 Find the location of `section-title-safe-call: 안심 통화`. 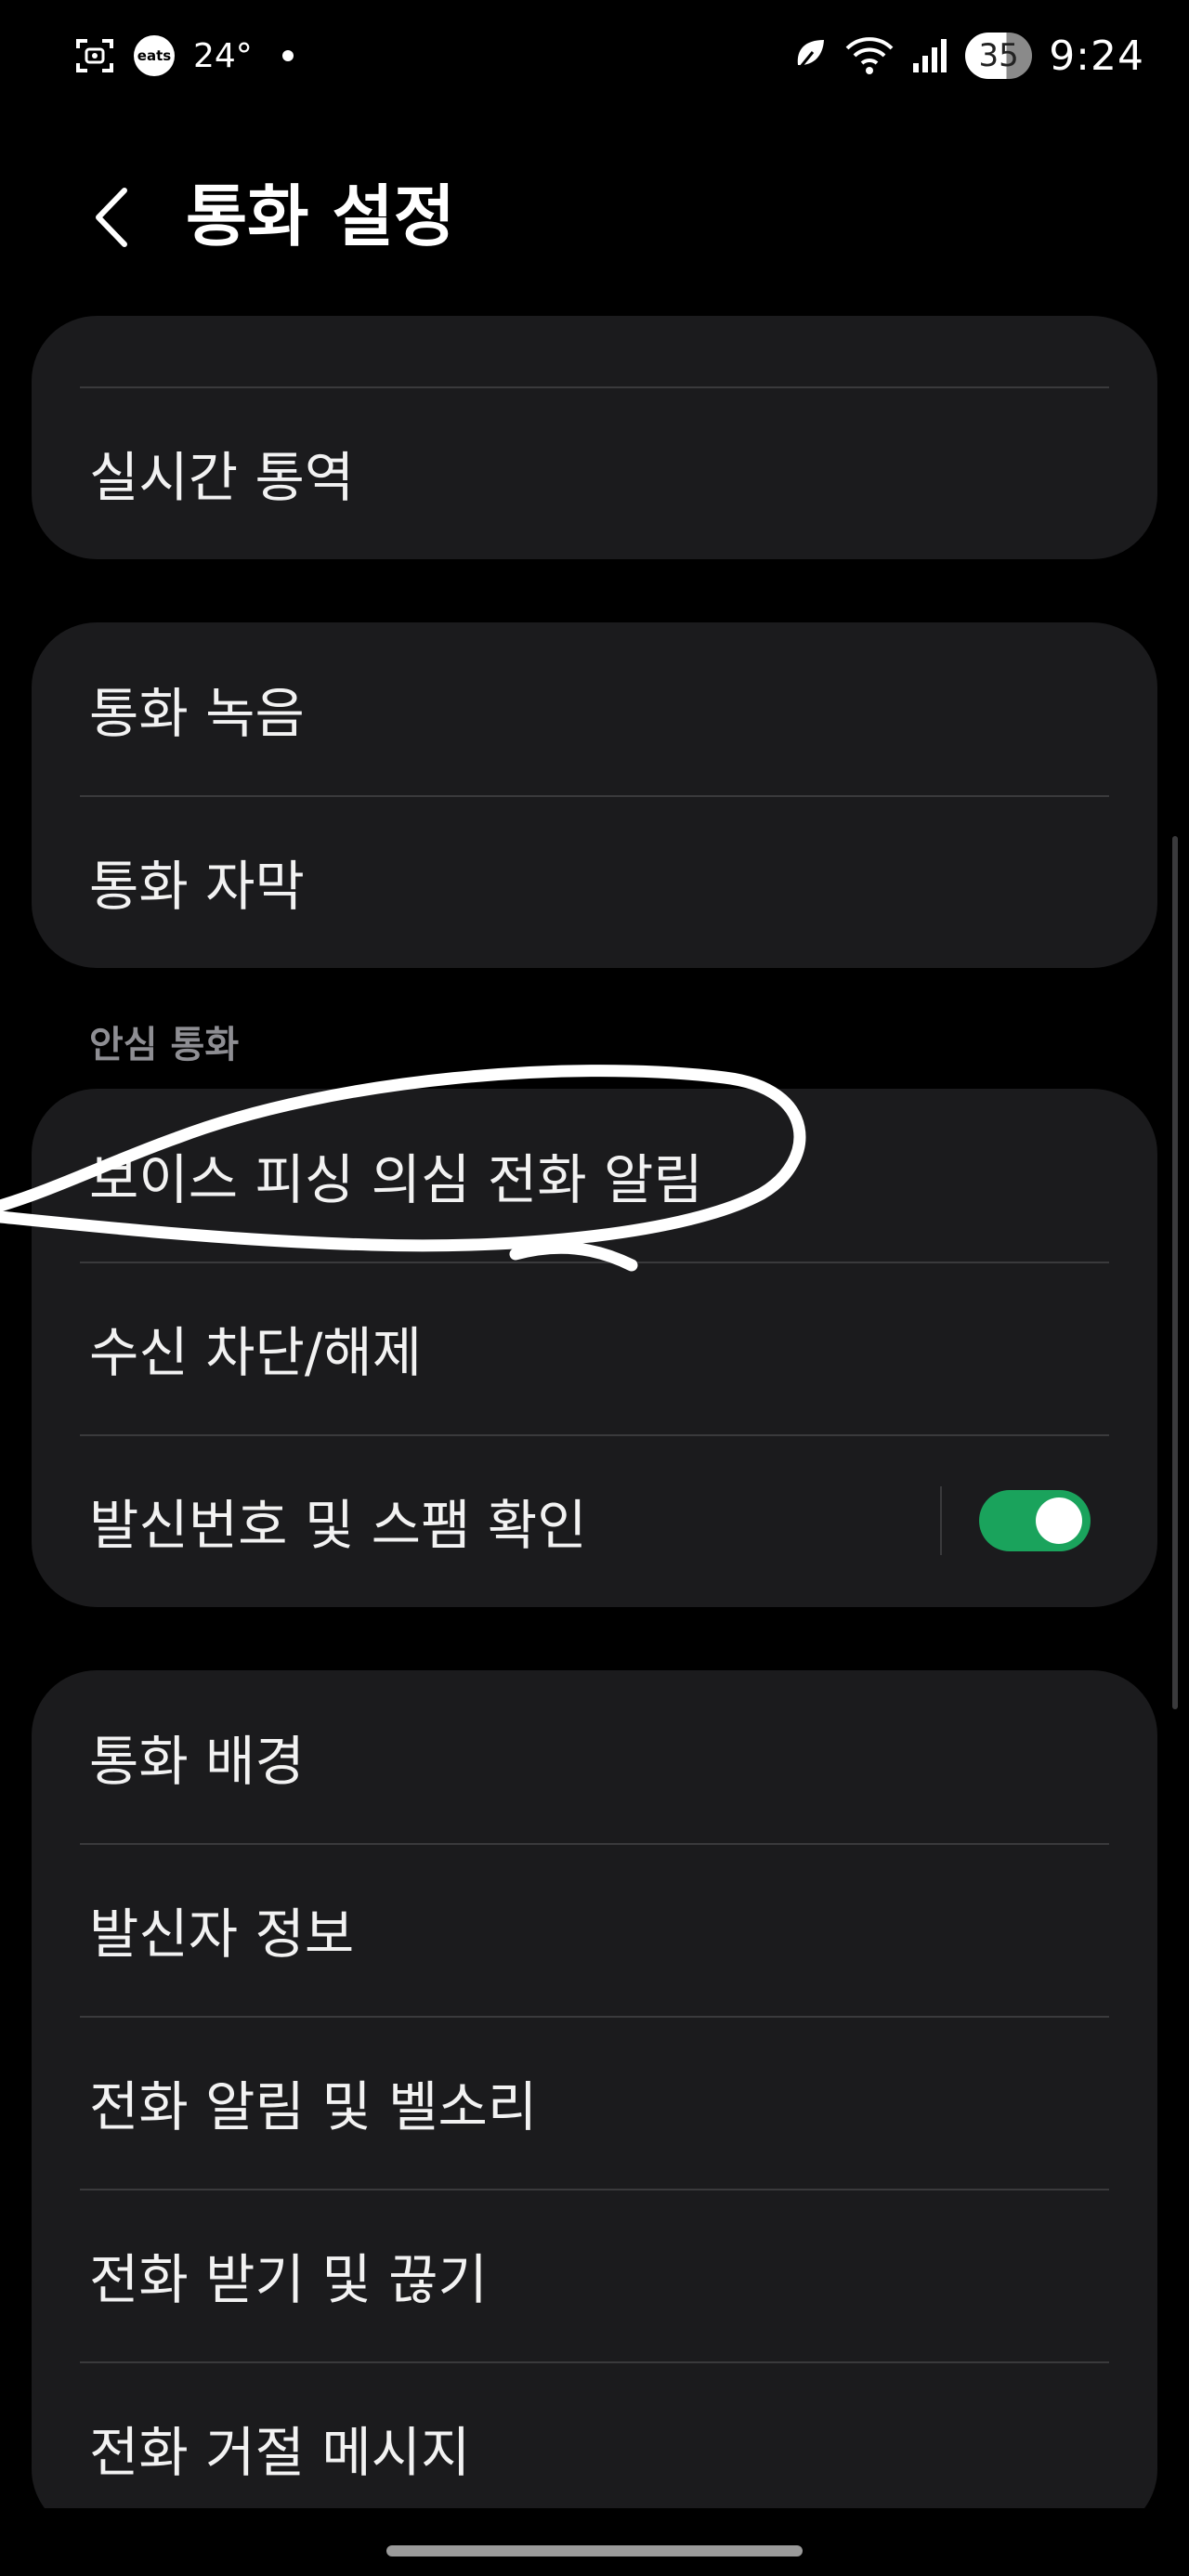

section-title-safe-call: 안심 통화 is located at coordinates (164, 1045).